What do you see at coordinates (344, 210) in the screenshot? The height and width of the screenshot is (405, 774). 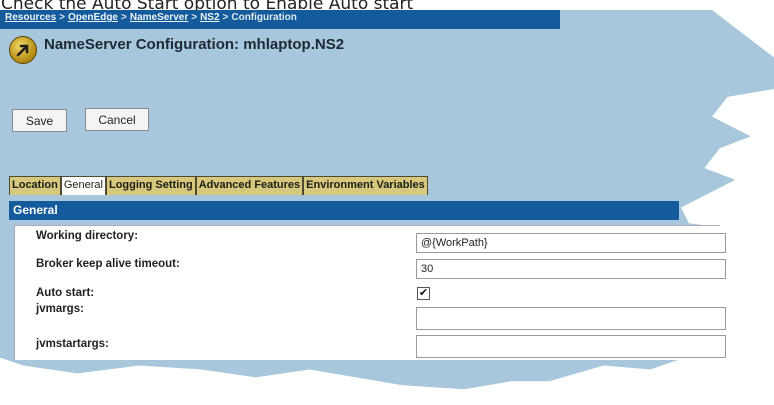 I see `section-header-bar` at bounding box center [344, 210].